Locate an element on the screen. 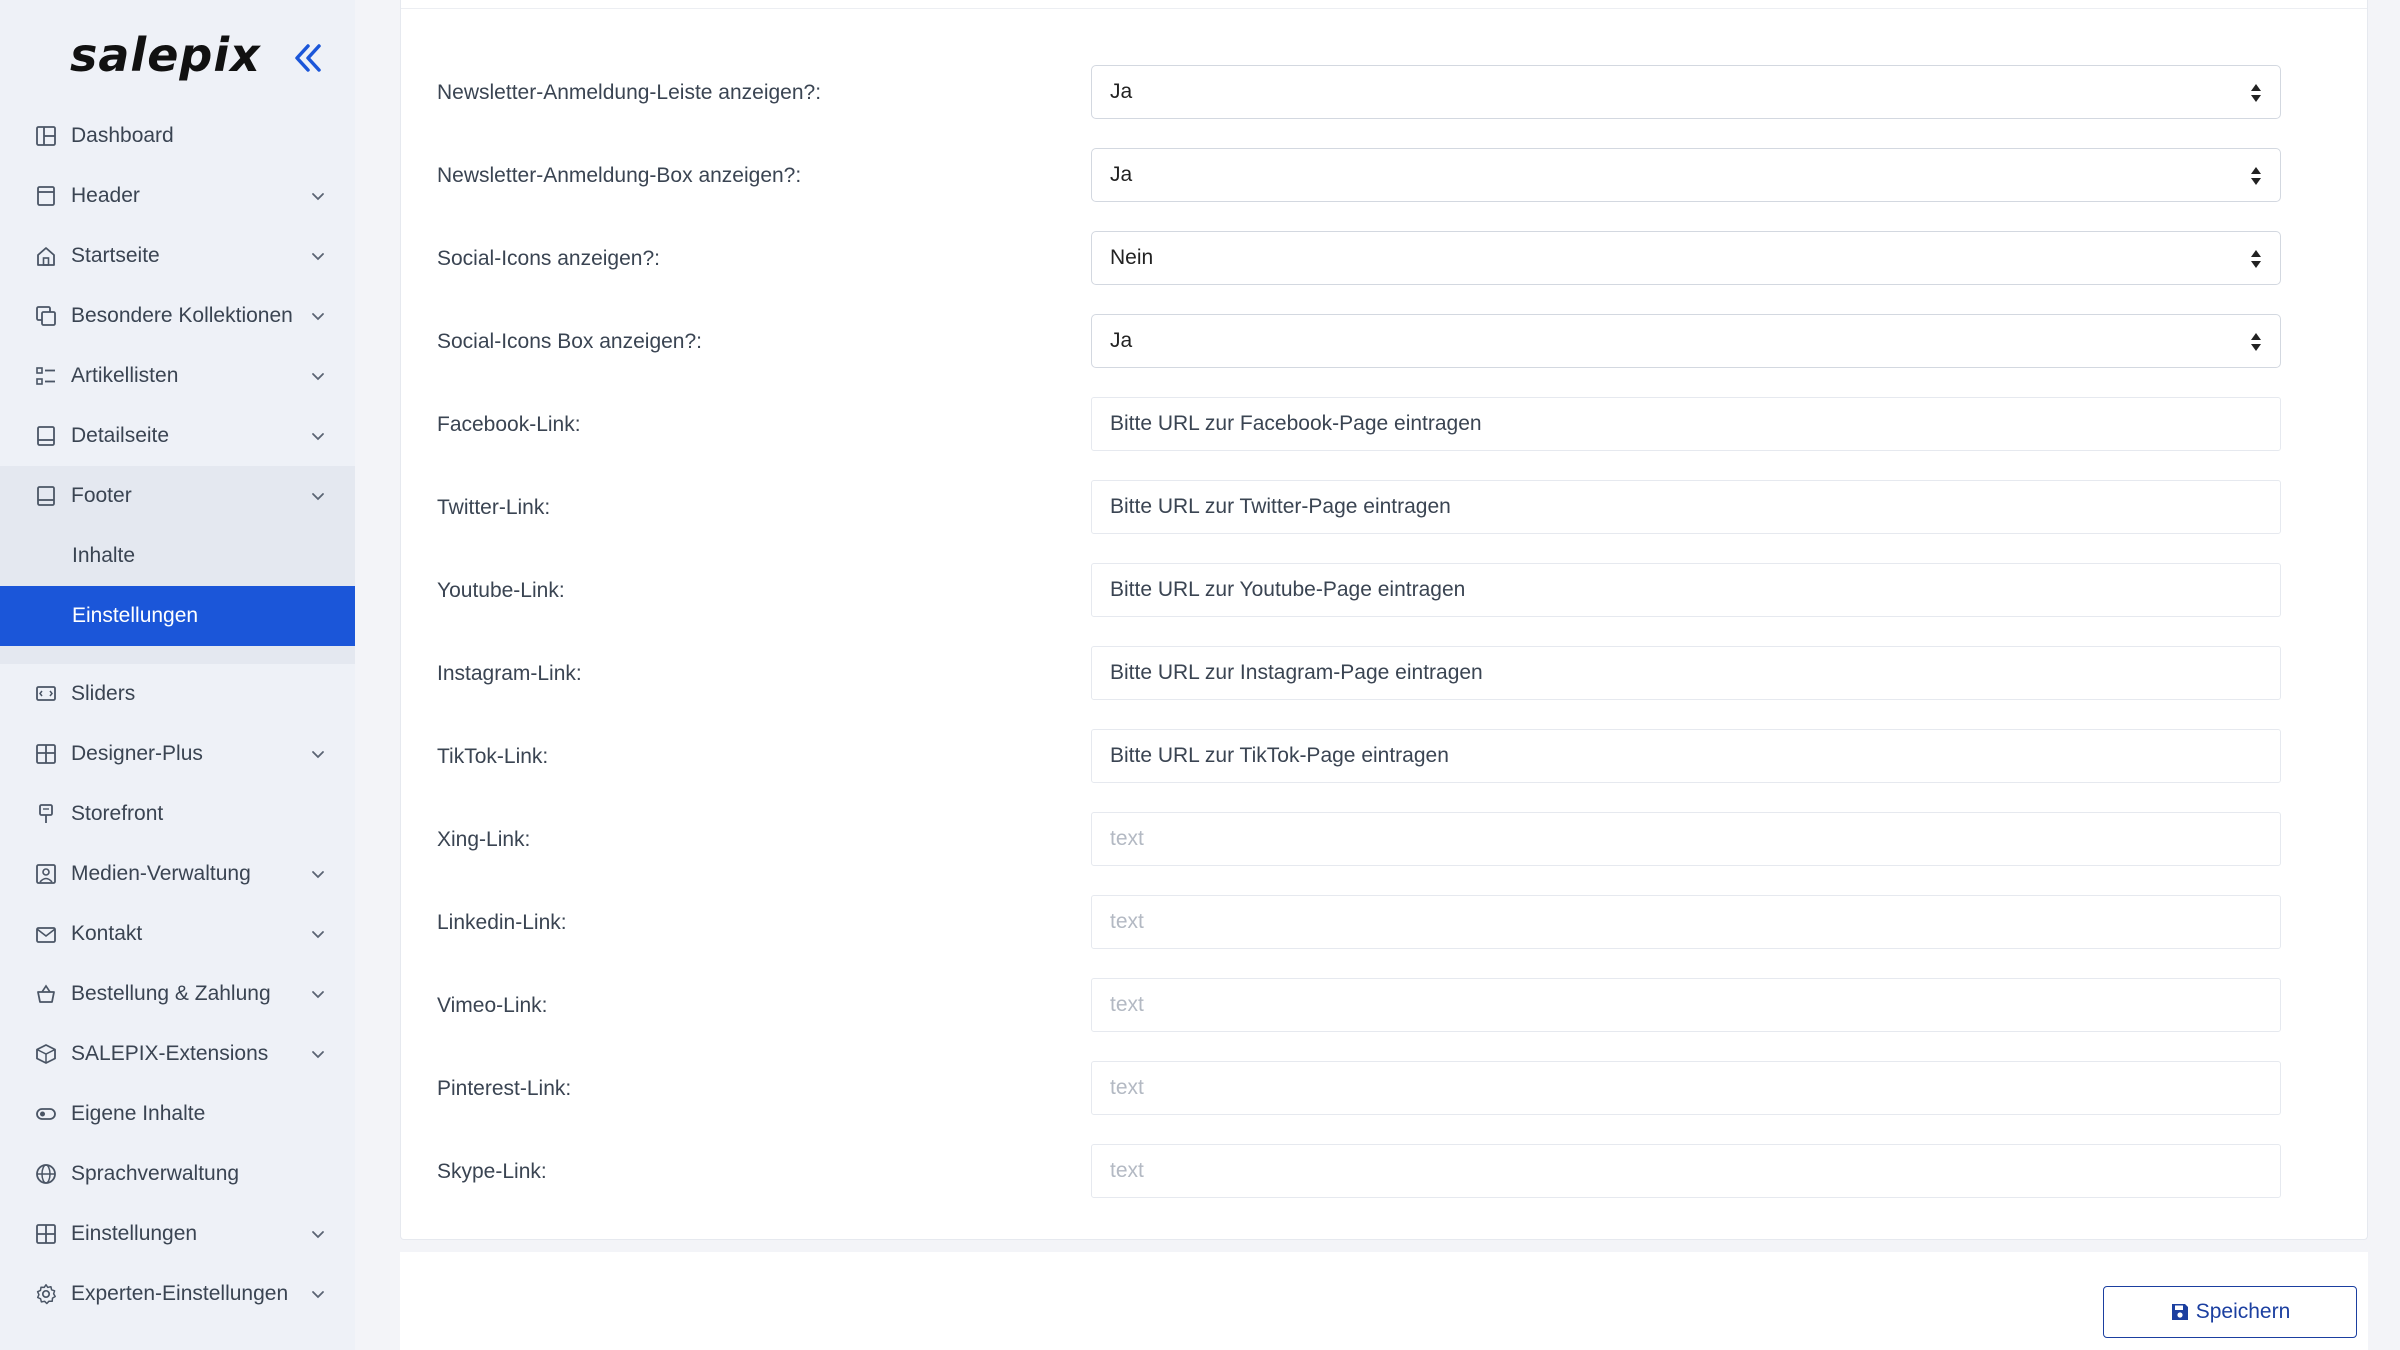 Image resolution: width=2400 pixels, height=1350 pixels. youtube-link-input is located at coordinates (1686, 590).